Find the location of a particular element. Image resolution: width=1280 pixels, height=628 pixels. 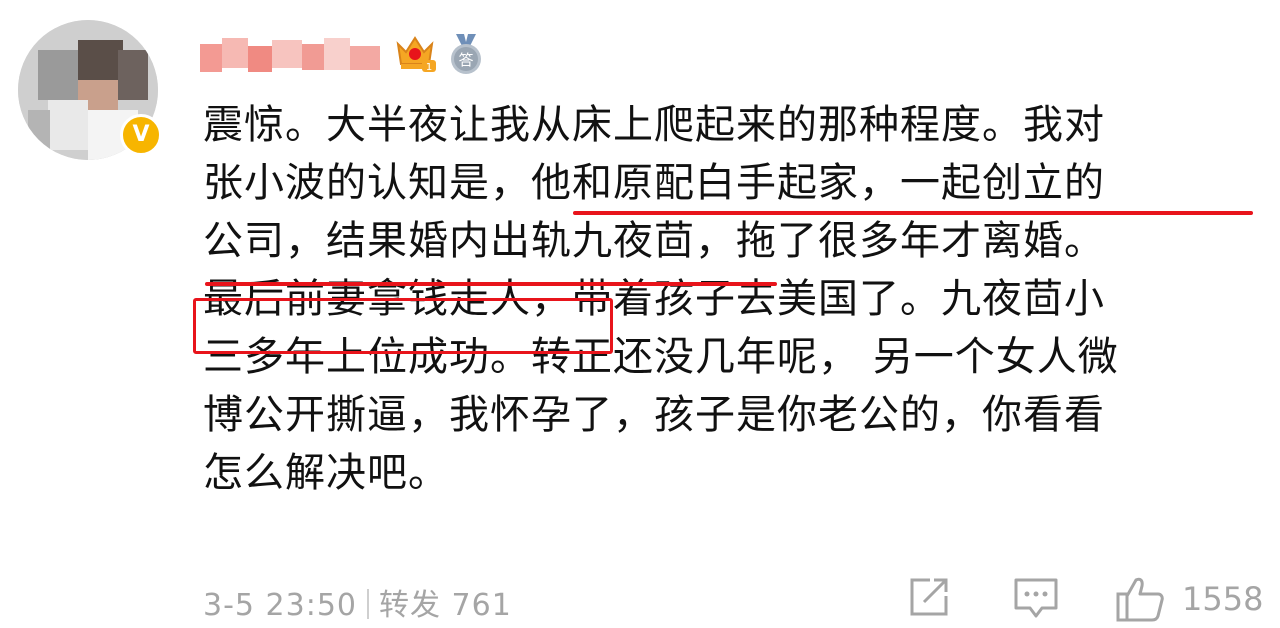

answer-badge-icon: 答 is located at coordinates (466, 54).